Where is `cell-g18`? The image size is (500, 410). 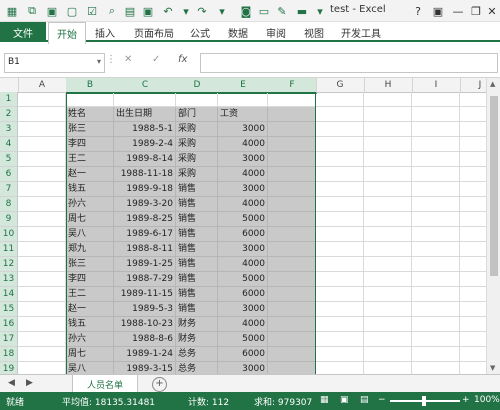 cell-g18 is located at coordinates (340, 354).